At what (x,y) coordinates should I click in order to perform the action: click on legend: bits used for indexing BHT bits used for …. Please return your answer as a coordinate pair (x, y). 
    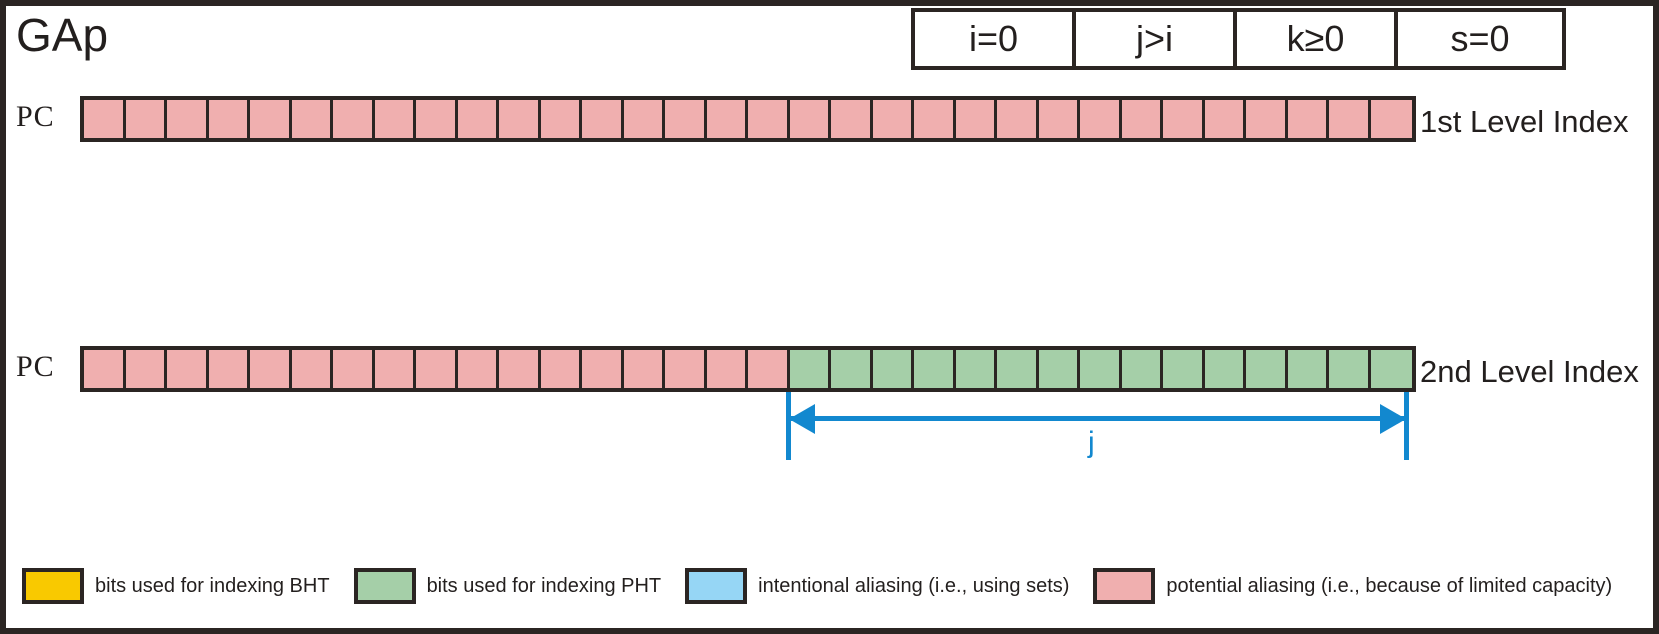
    Looking at the image, I should click on (829, 586).